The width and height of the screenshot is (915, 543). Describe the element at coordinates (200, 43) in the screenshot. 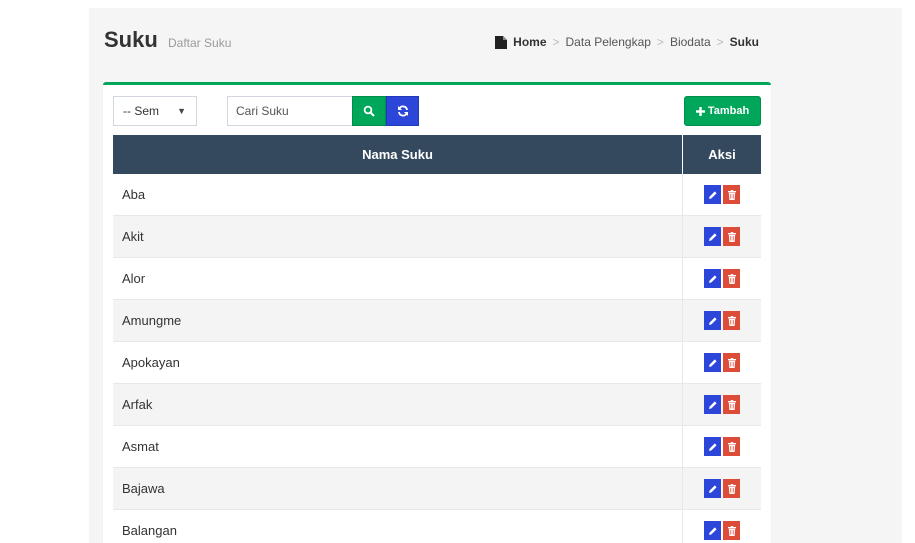

I see `page-subtitle: Daftar Suku` at that location.